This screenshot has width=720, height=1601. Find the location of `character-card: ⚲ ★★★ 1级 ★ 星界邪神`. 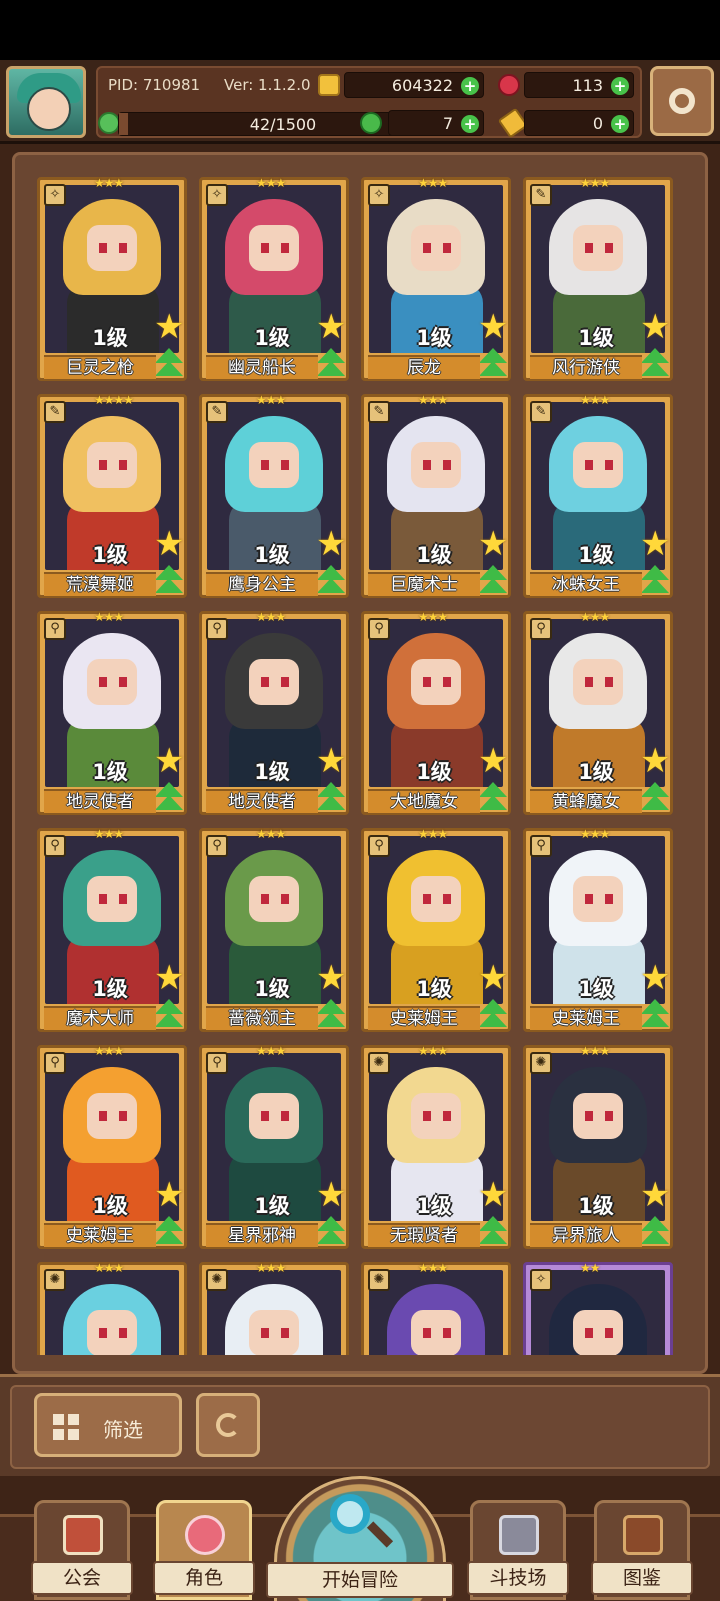

character-card: ⚲ ★★★ 1级 ★ 星界邪神 is located at coordinates (274, 1146).